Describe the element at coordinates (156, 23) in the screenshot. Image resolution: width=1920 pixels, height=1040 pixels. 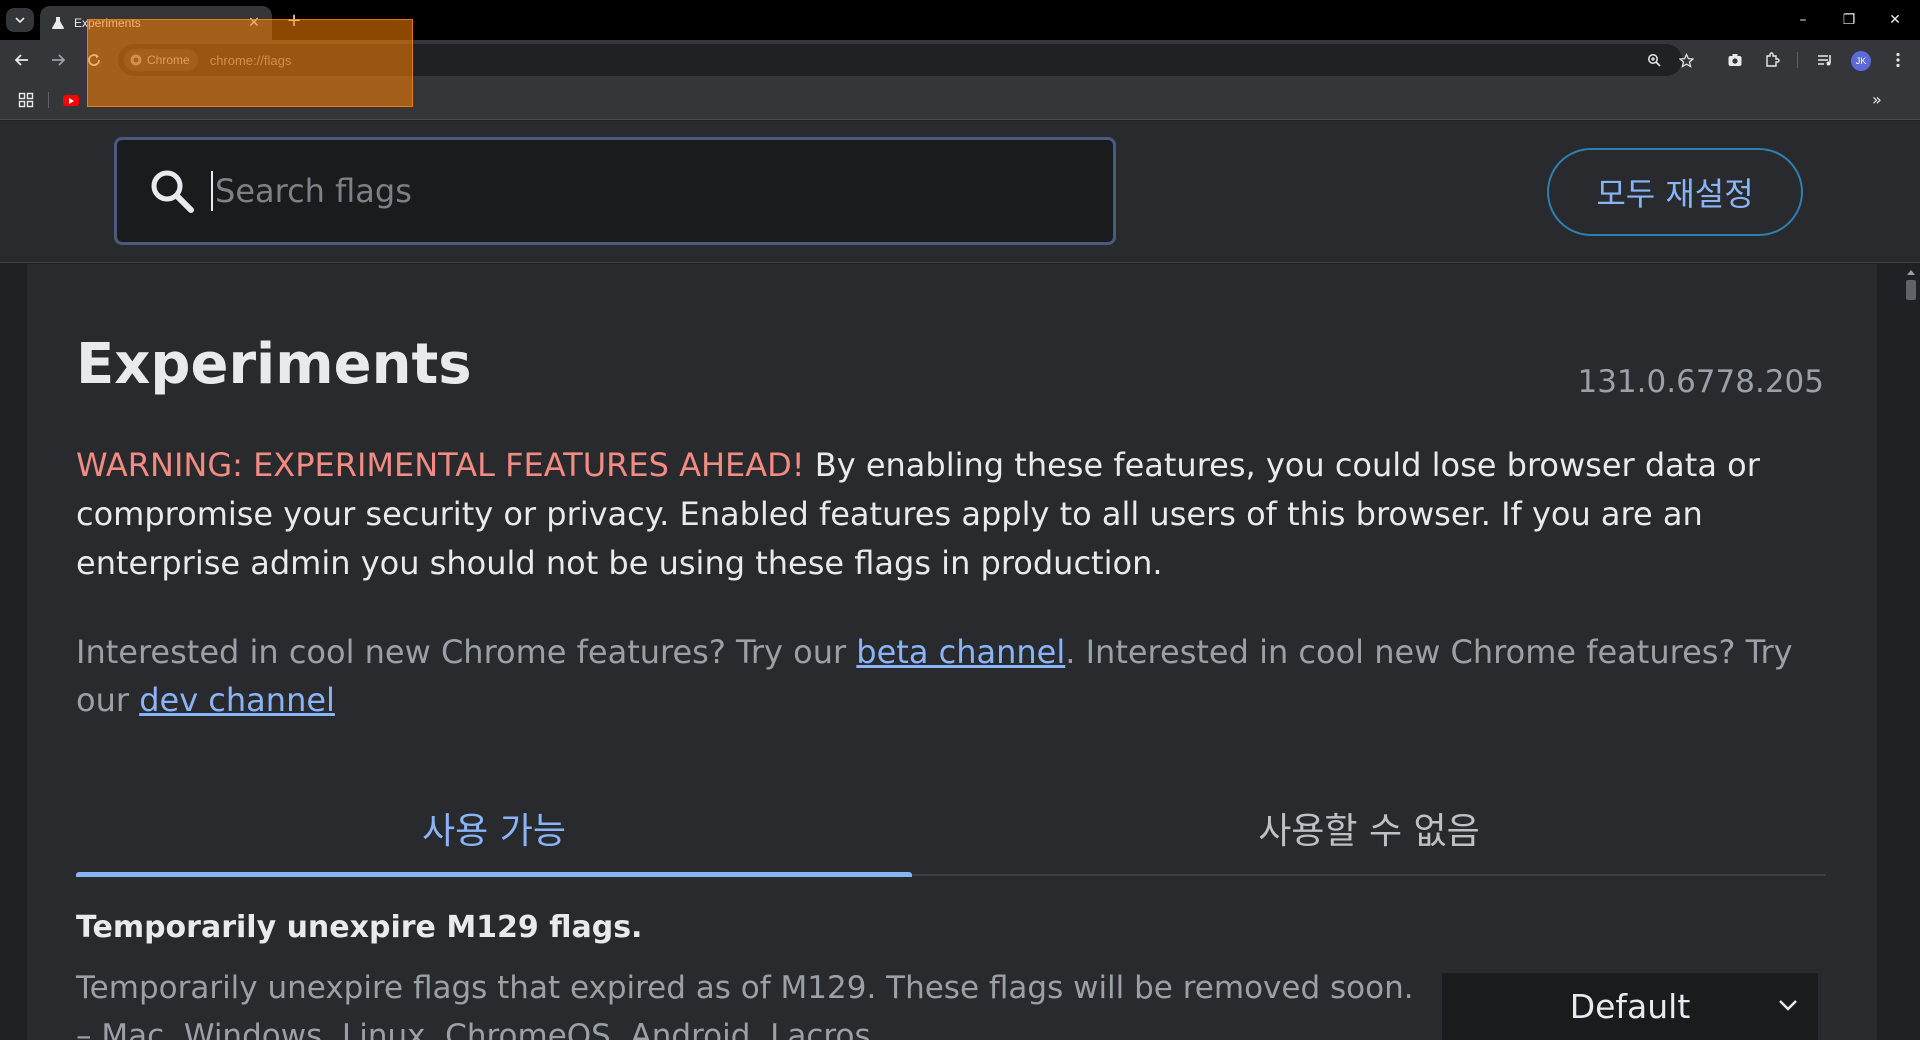
I see `tab-experiments: Experiments ✕` at that location.